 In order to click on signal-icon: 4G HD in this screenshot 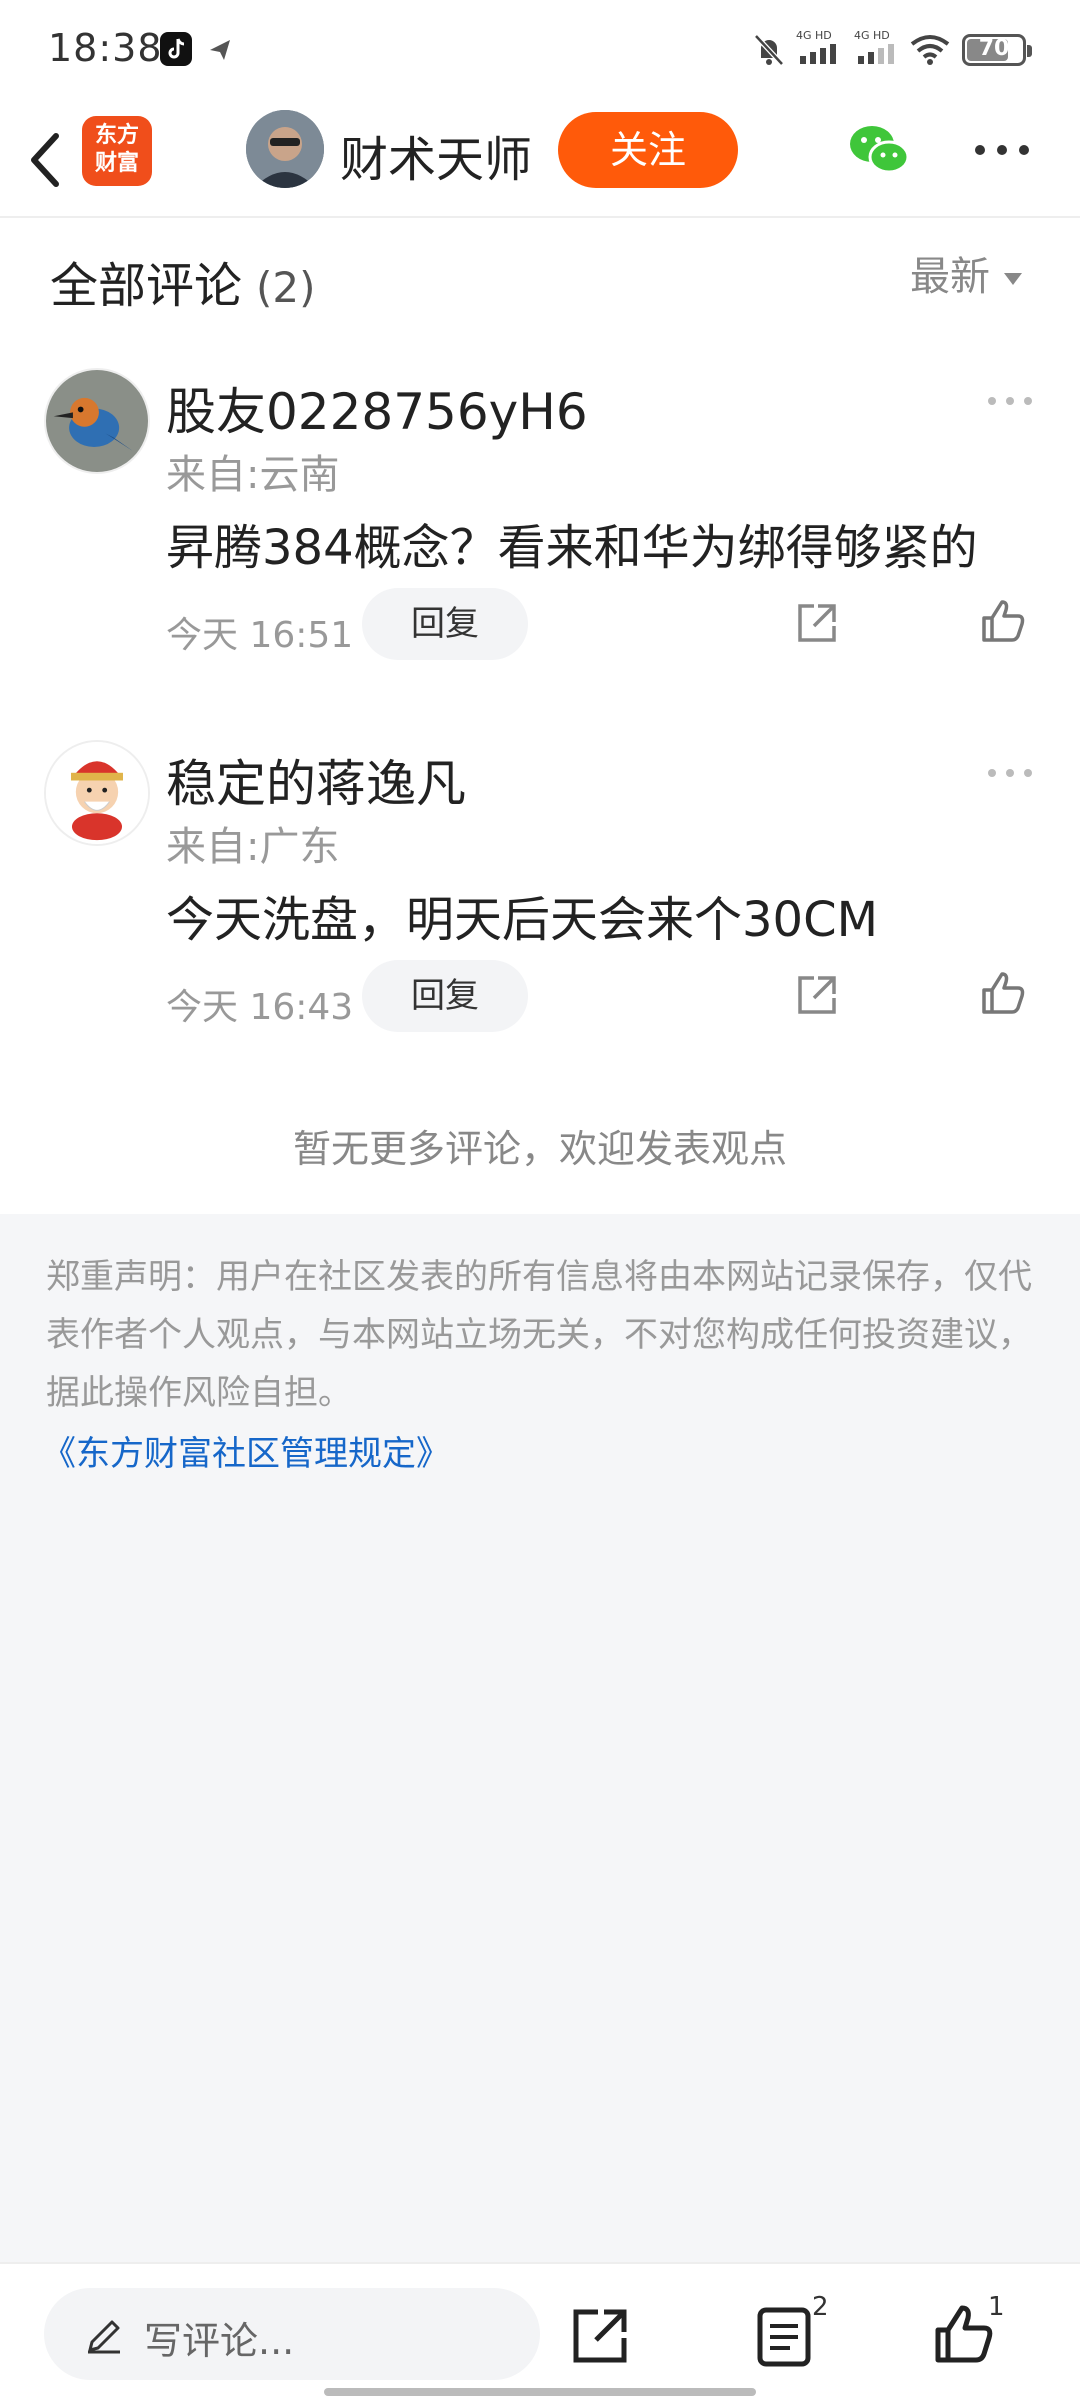, I will do `click(819, 48)`.